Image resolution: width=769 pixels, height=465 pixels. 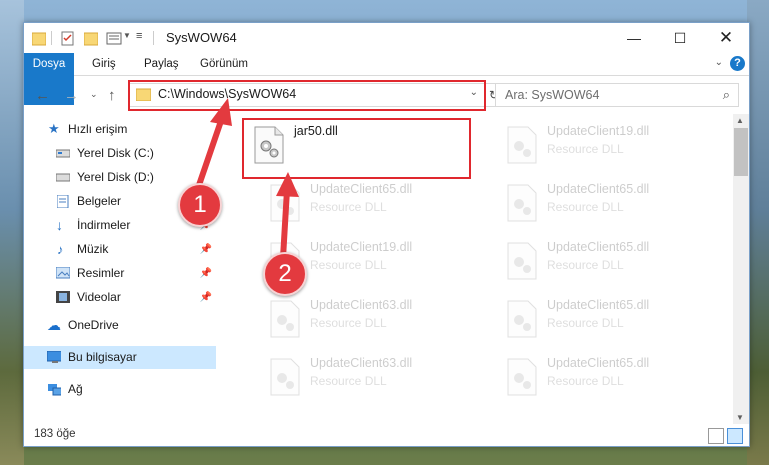 What do you see at coordinates (285, 274) in the screenshot?
I see `step-badge-2: 2` at bounding box center [285, 274].